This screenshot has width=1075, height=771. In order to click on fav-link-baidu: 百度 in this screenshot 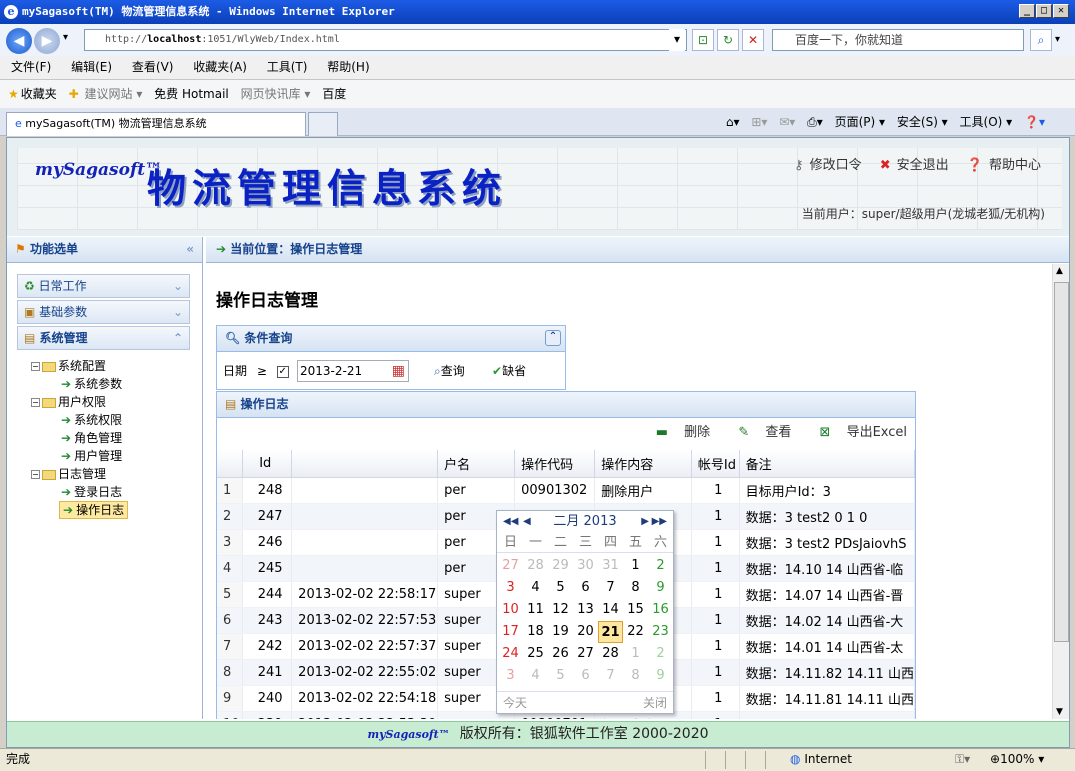, I will do `click(334, 94)`.